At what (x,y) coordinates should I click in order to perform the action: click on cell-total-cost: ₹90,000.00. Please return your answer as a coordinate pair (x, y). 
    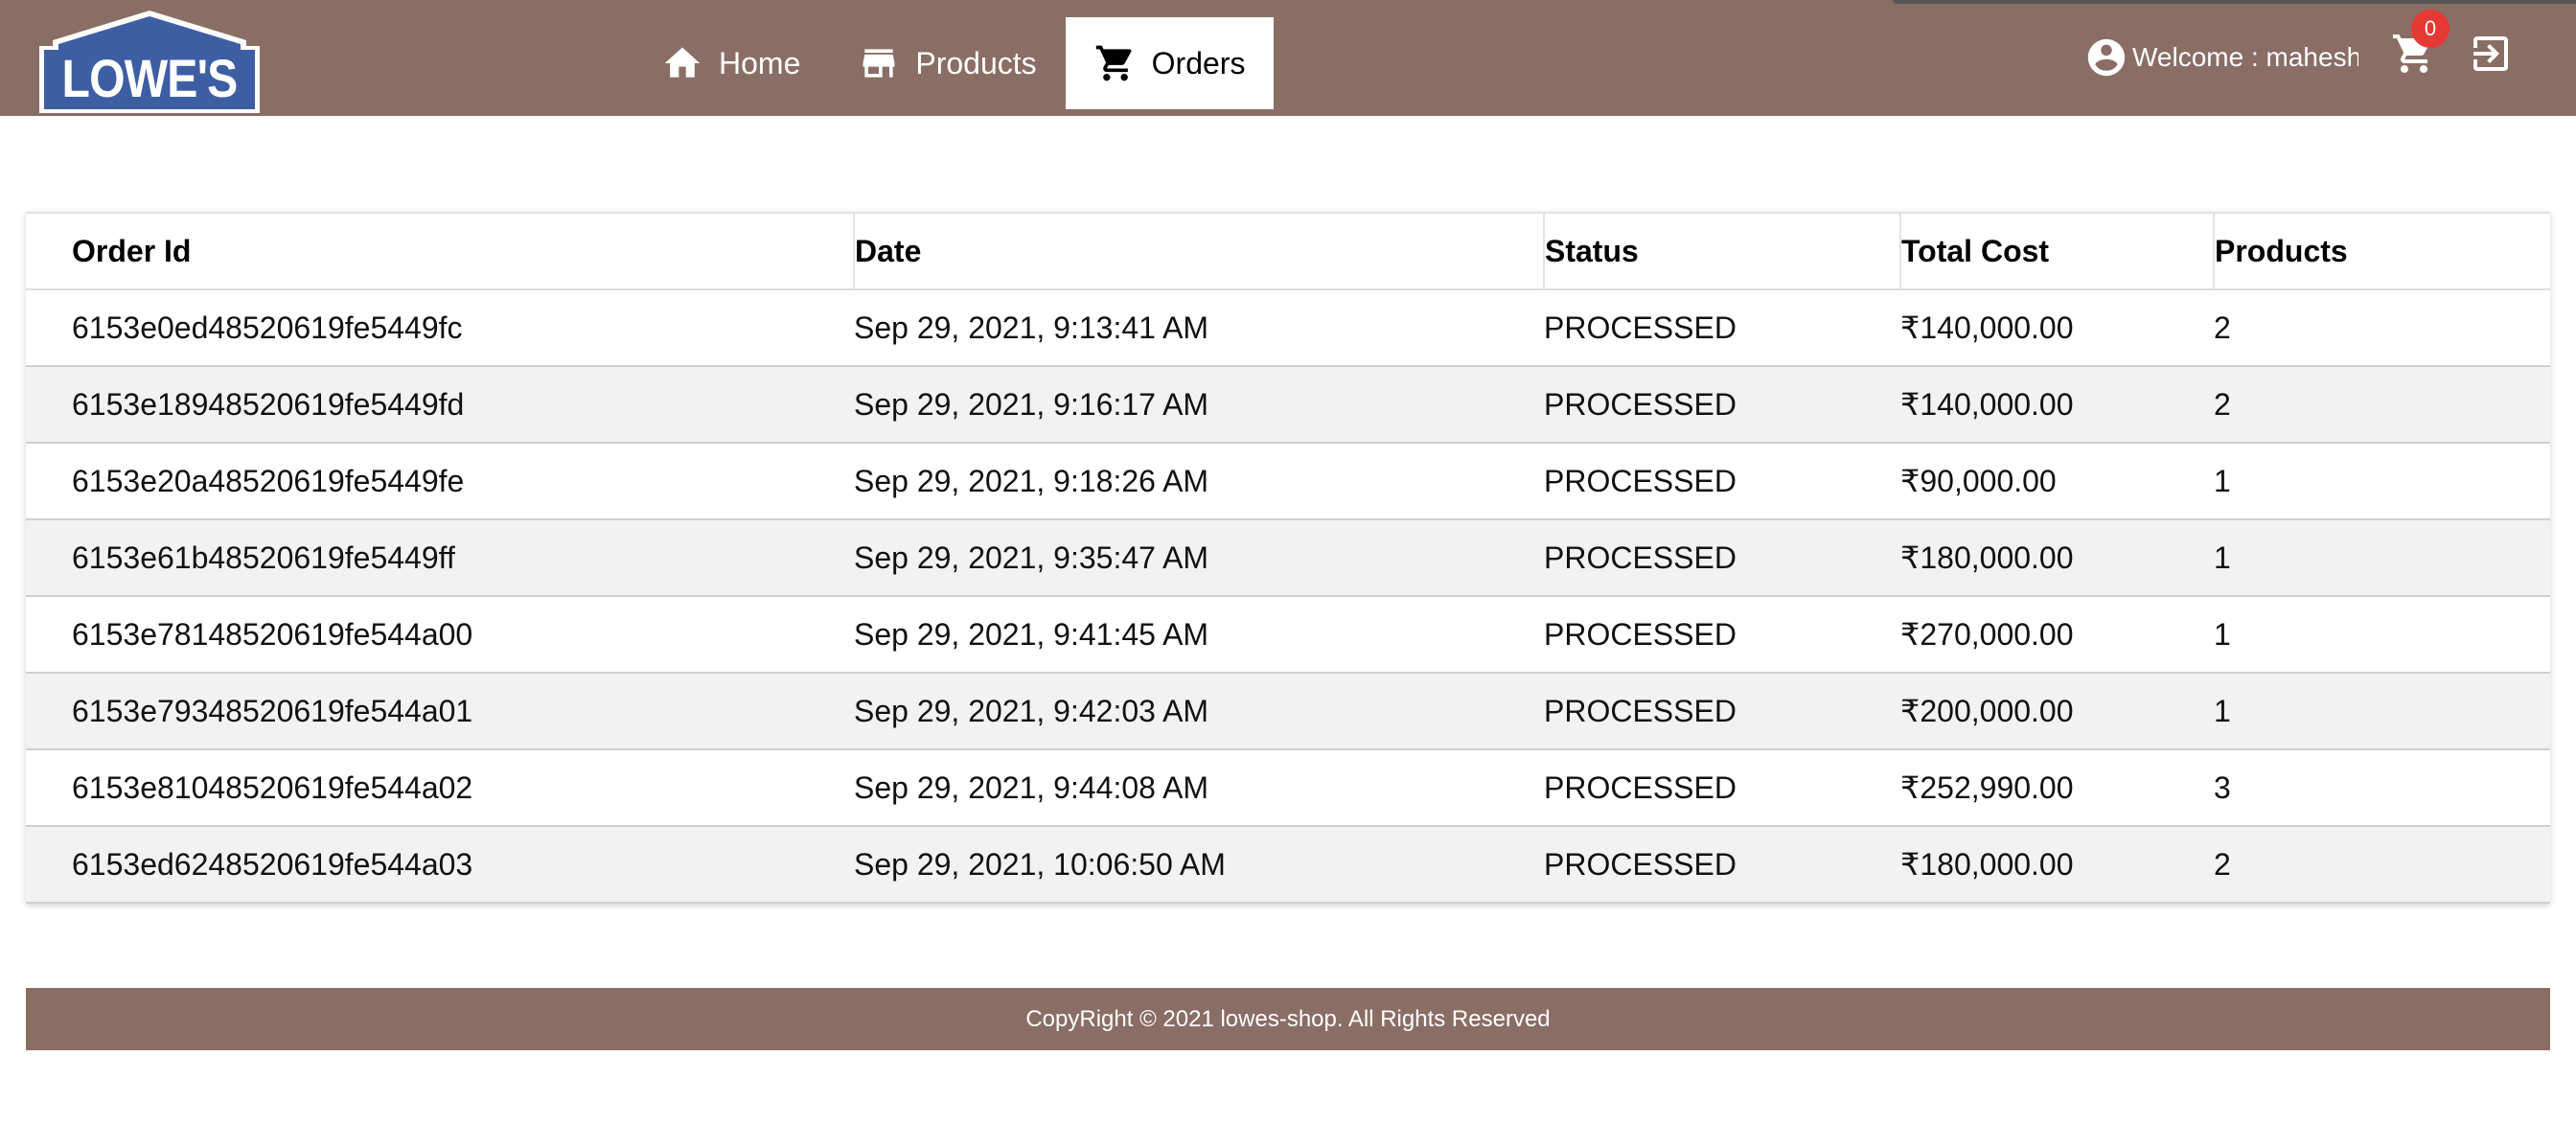
    Looking at the image, I should click on (2057, 481).